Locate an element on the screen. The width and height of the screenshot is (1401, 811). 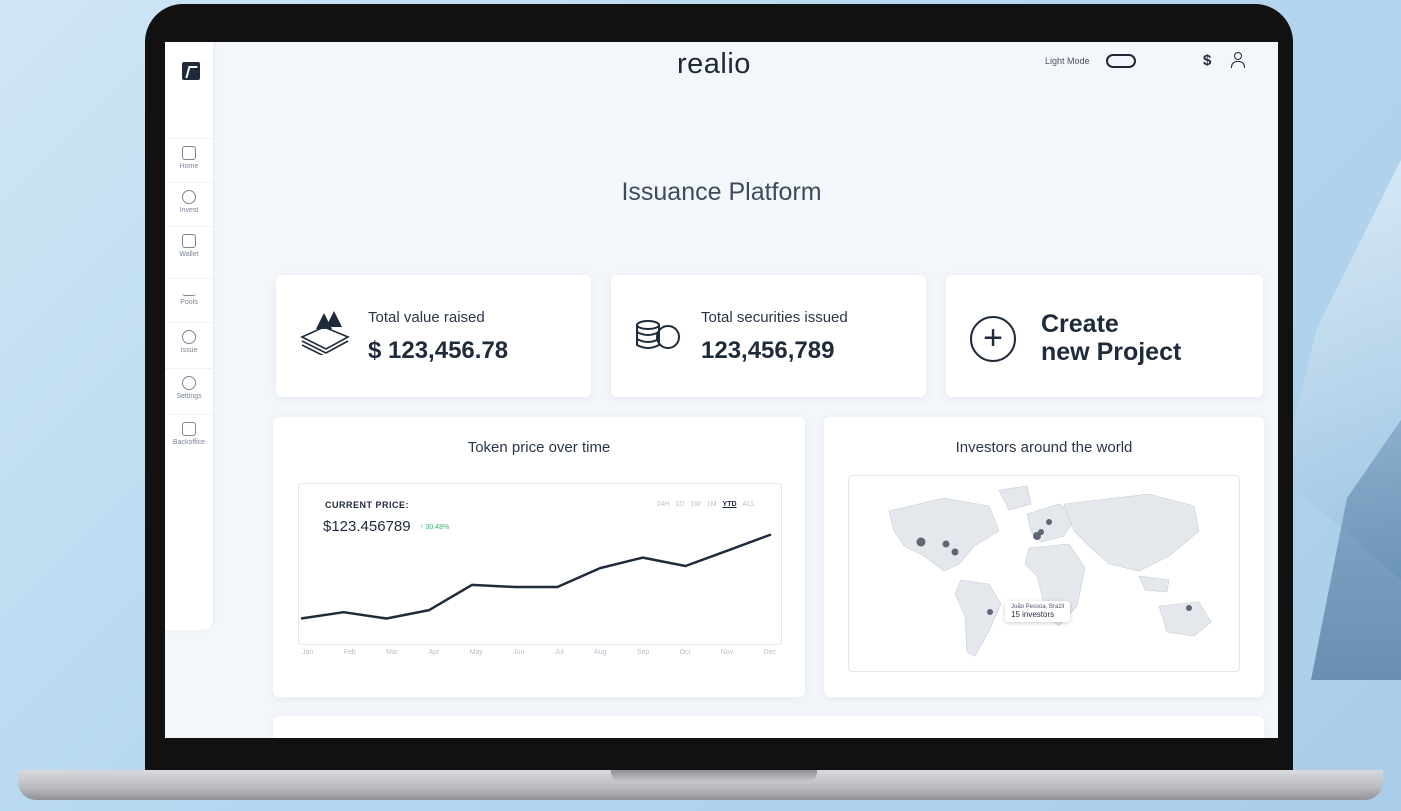
x-tick-label: May is located at coordinates (476, 652).